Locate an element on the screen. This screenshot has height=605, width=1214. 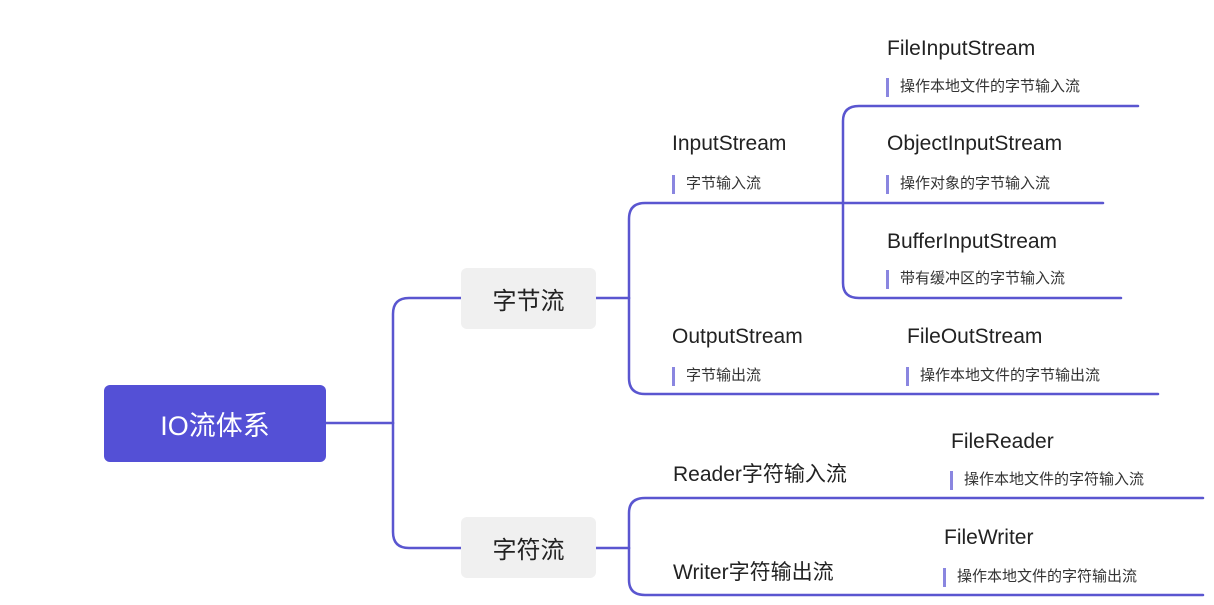
file-input-stream-note: 操作本地文件的字节输入流 is located at coordinates (983, 87).